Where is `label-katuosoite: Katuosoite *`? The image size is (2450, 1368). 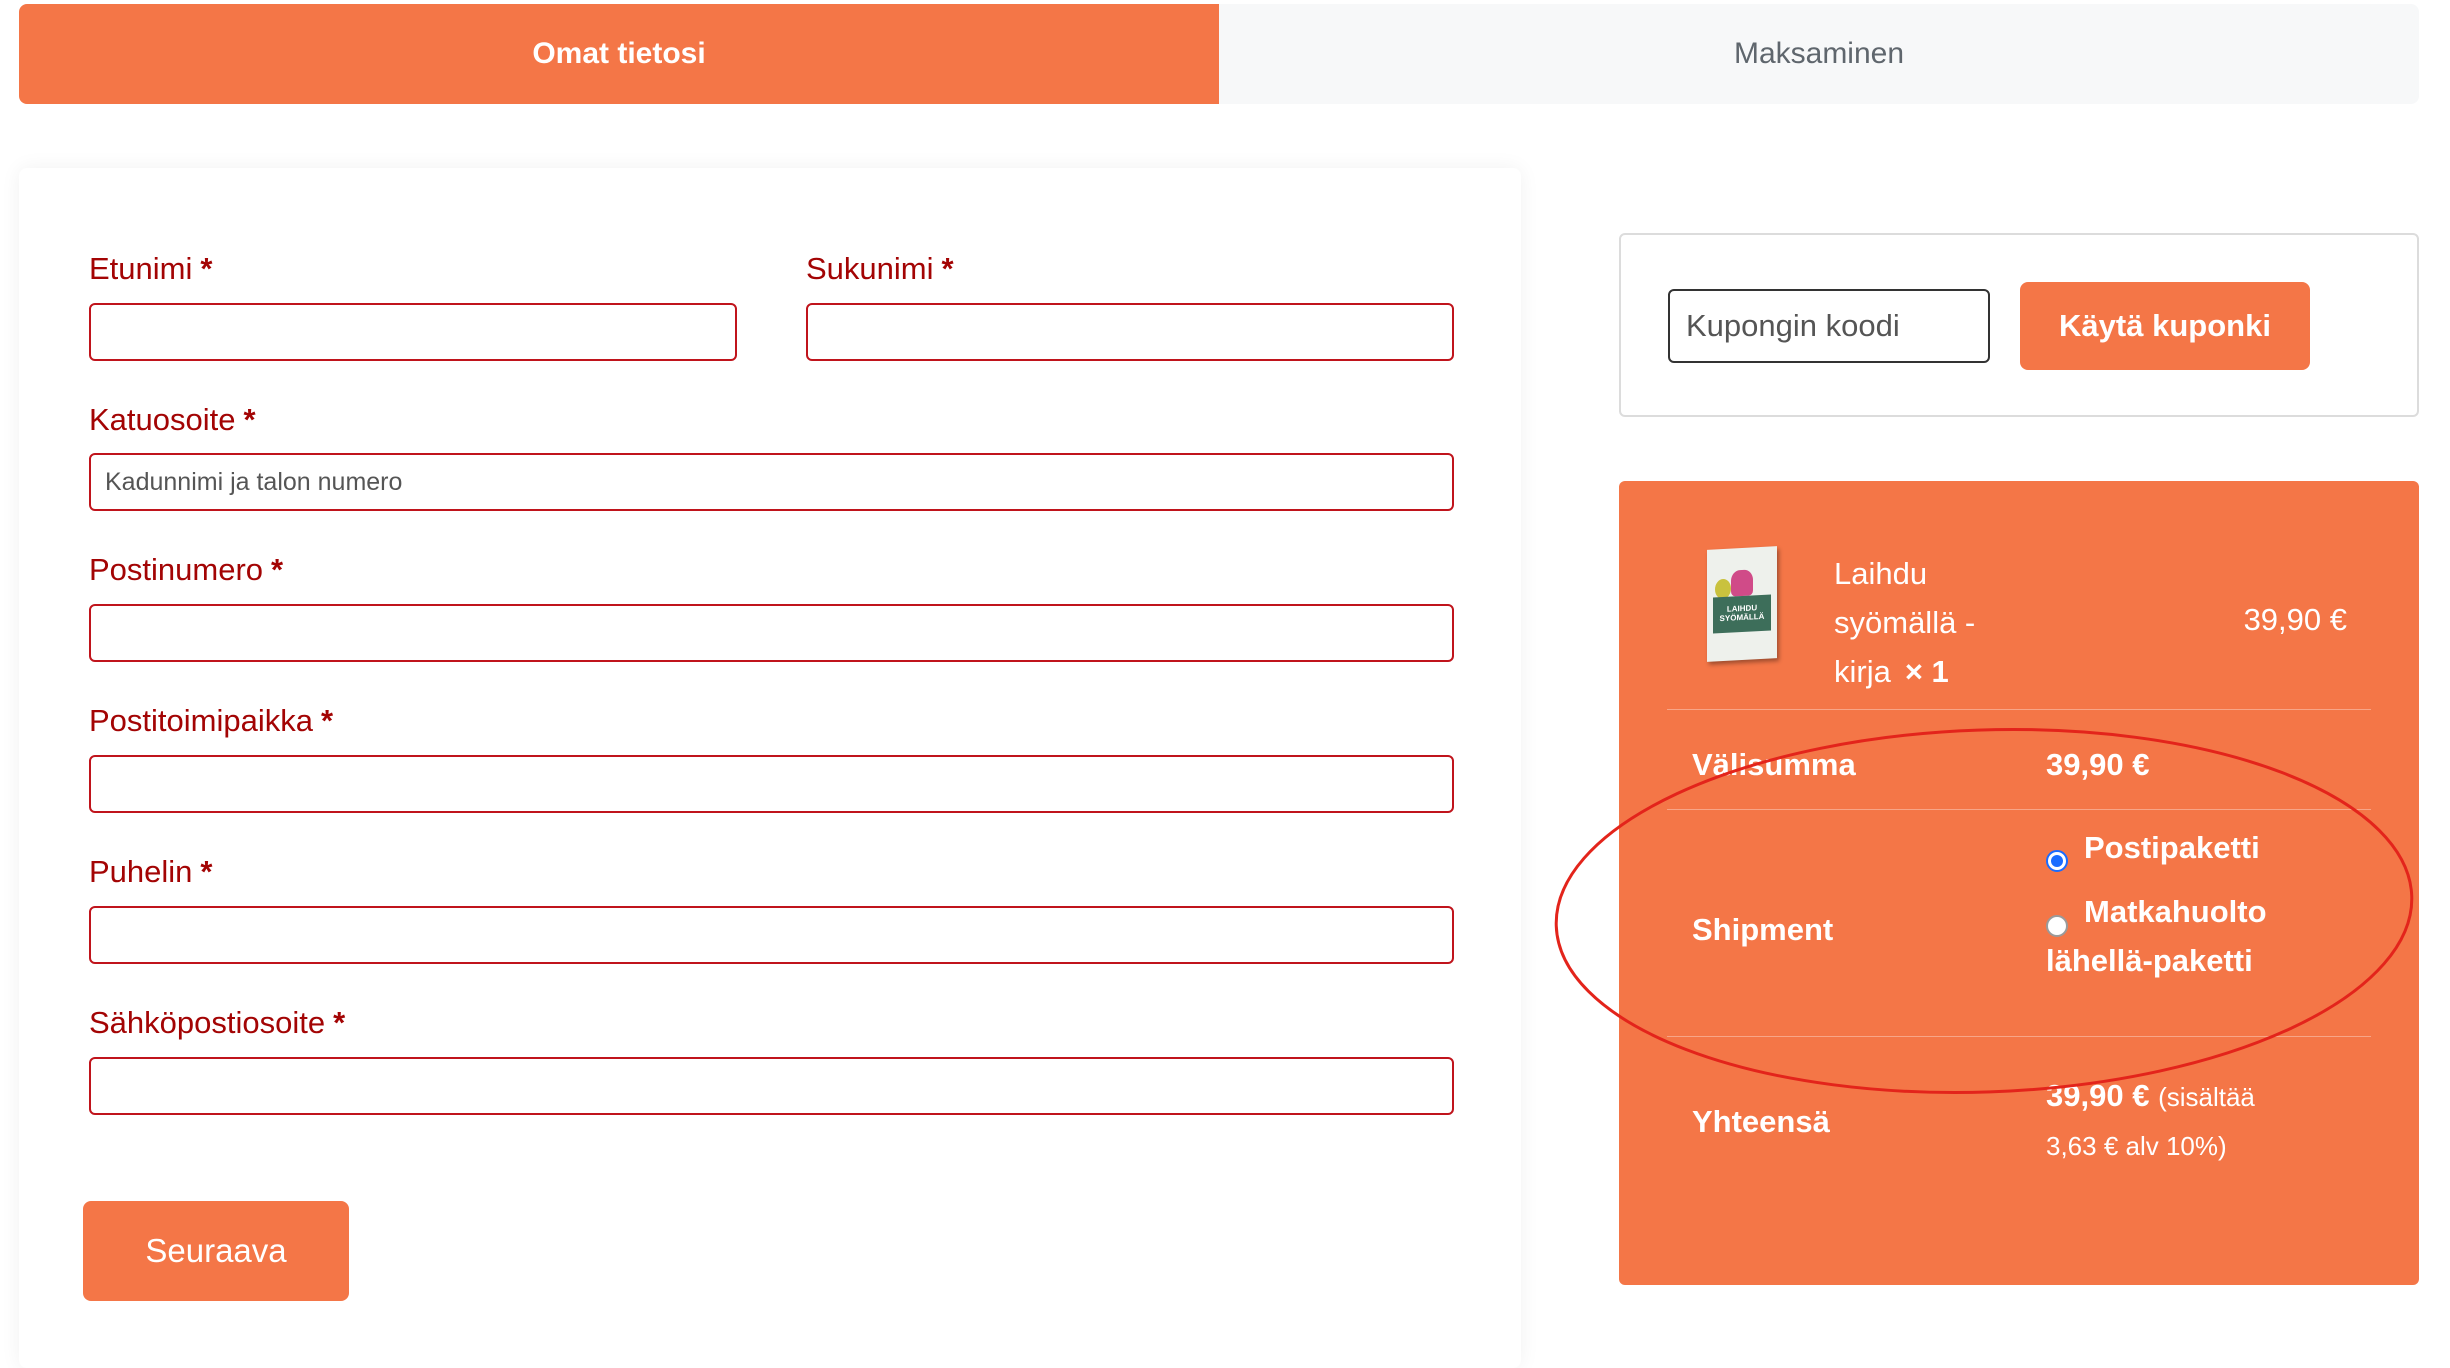 label-katuosoite: Katuosoite * is located at coordinates (172, 419).